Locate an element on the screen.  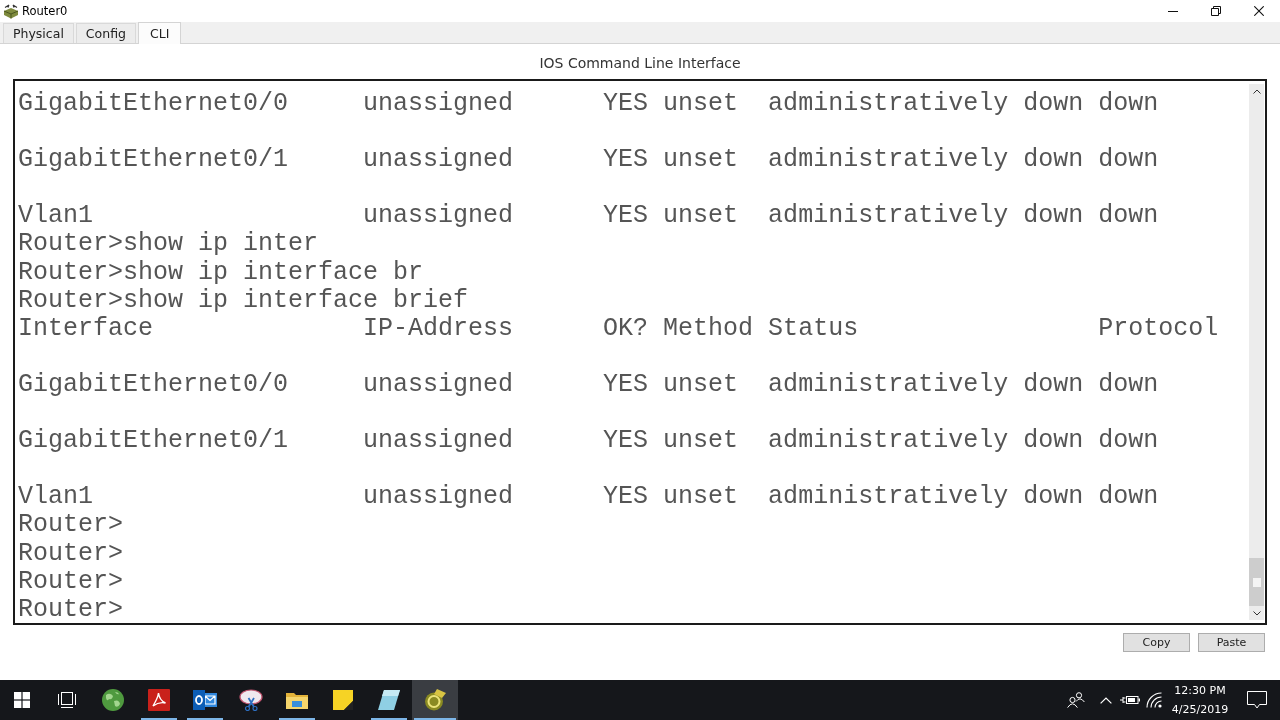
four-panes-icon is located at coordinates (22, 700).